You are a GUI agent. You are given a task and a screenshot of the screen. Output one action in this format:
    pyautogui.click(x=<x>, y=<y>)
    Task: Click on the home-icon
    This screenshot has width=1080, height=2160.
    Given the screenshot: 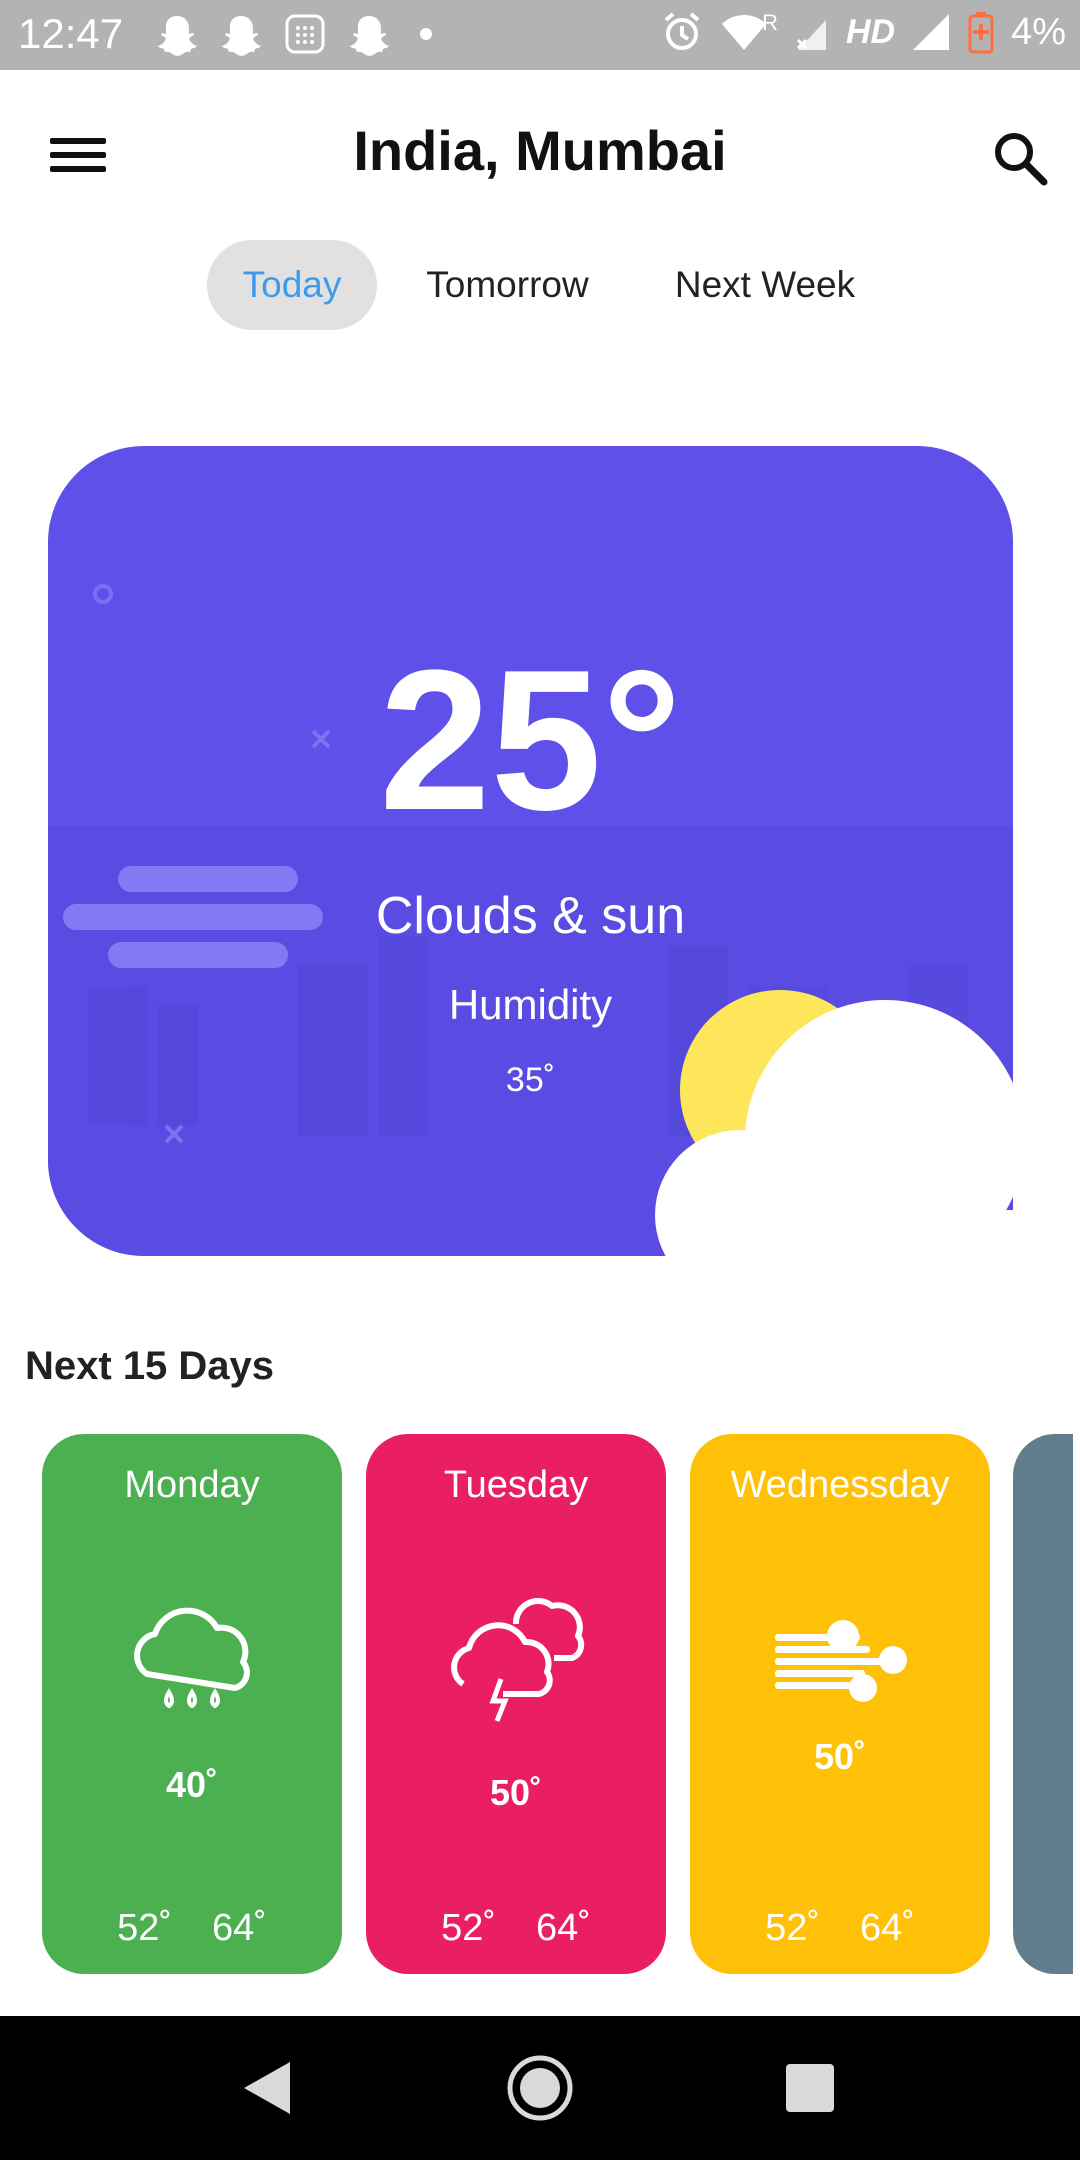 What is the action you would take?
    pyautogui.click(x=540, y=2088)
    